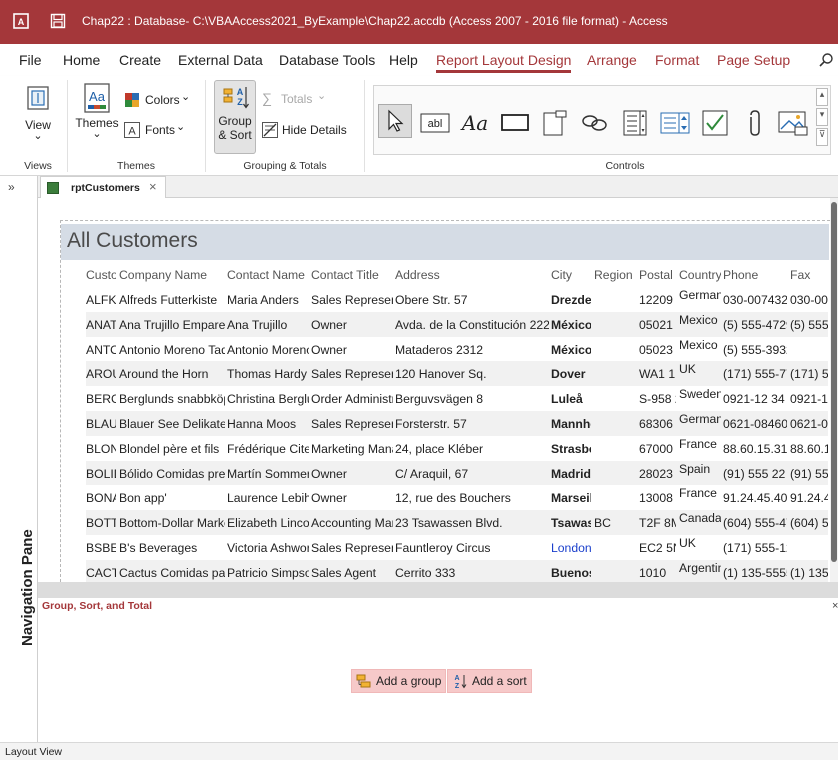 Image resolution: width=838 pixels, height=760 pixels. Describe the element at coordinates (700, 419) in the screenshot. I see `table-cell: Germany` at that location.